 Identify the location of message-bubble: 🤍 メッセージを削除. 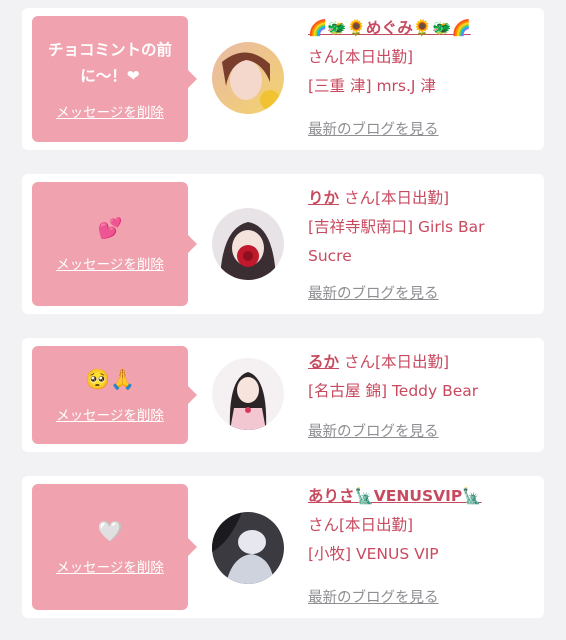
(114, 547).